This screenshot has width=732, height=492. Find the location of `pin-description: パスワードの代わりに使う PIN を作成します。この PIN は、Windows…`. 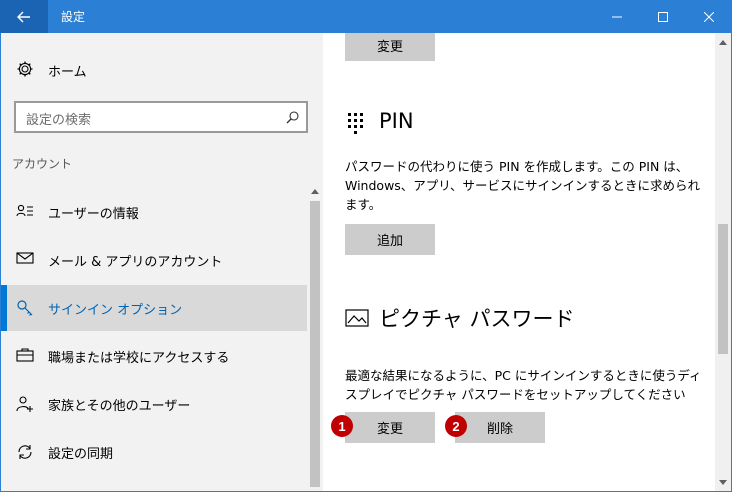

pin-description: パスワードの代わりに使う PIN を作成します。この PIN は、Windows… is located at coordinates (523, 185).